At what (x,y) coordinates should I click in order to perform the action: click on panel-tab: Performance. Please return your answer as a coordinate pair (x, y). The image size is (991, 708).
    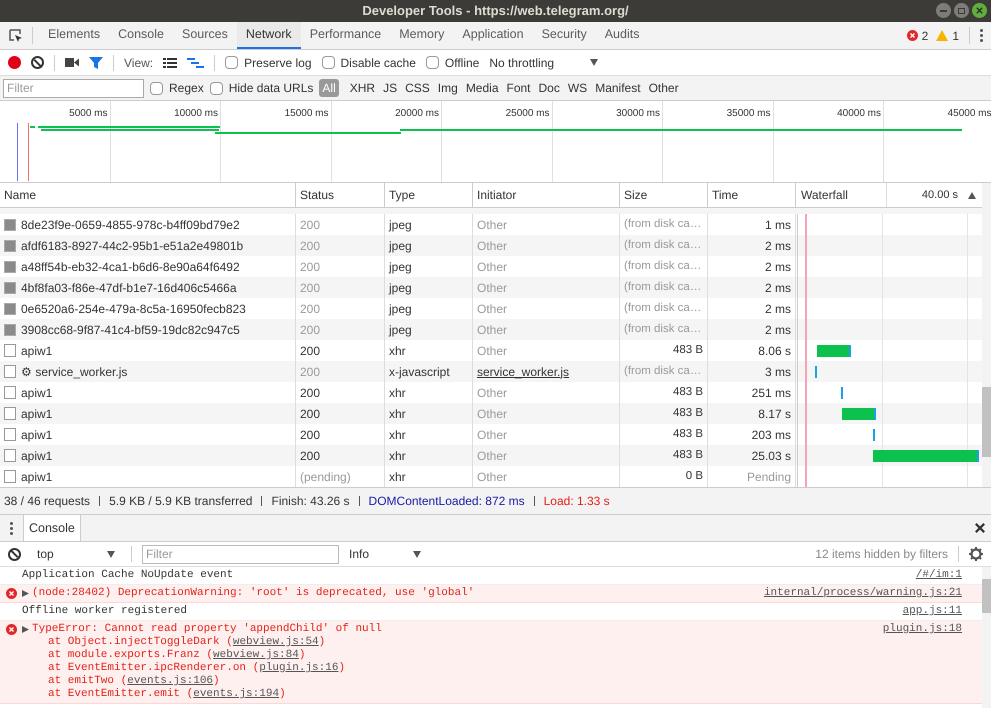
    Looking at the image, I should click on (345, 35).